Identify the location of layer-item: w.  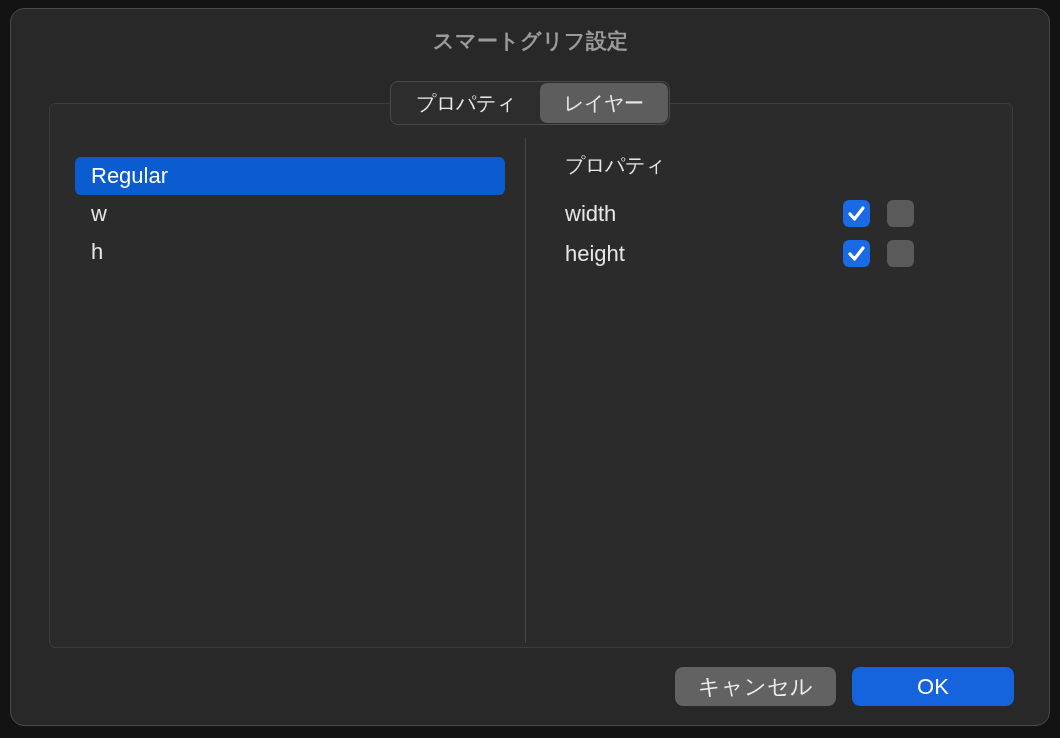
(290, 214).